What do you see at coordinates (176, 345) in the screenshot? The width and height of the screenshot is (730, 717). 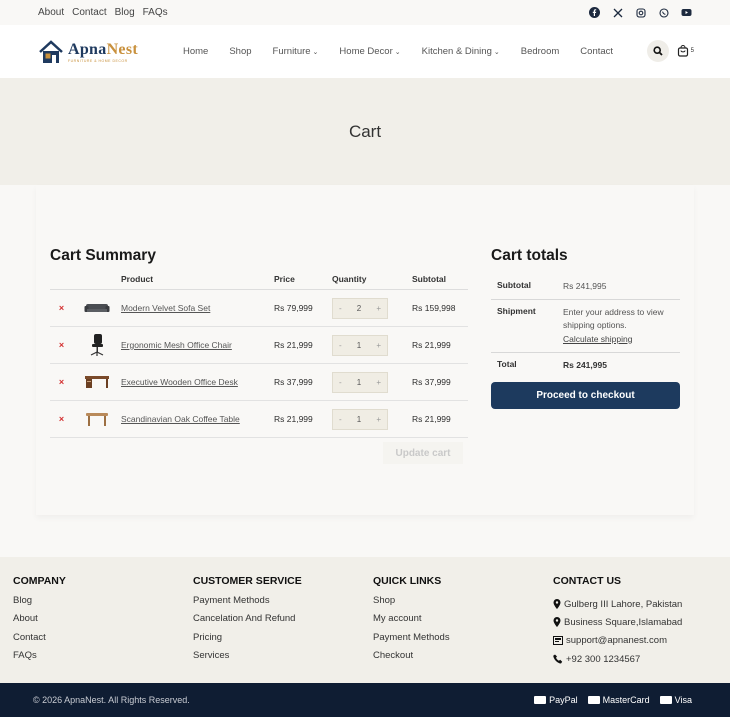 I see `product-link: Ergonomic Mesh Office Chair` at bounding box center [176, 345].